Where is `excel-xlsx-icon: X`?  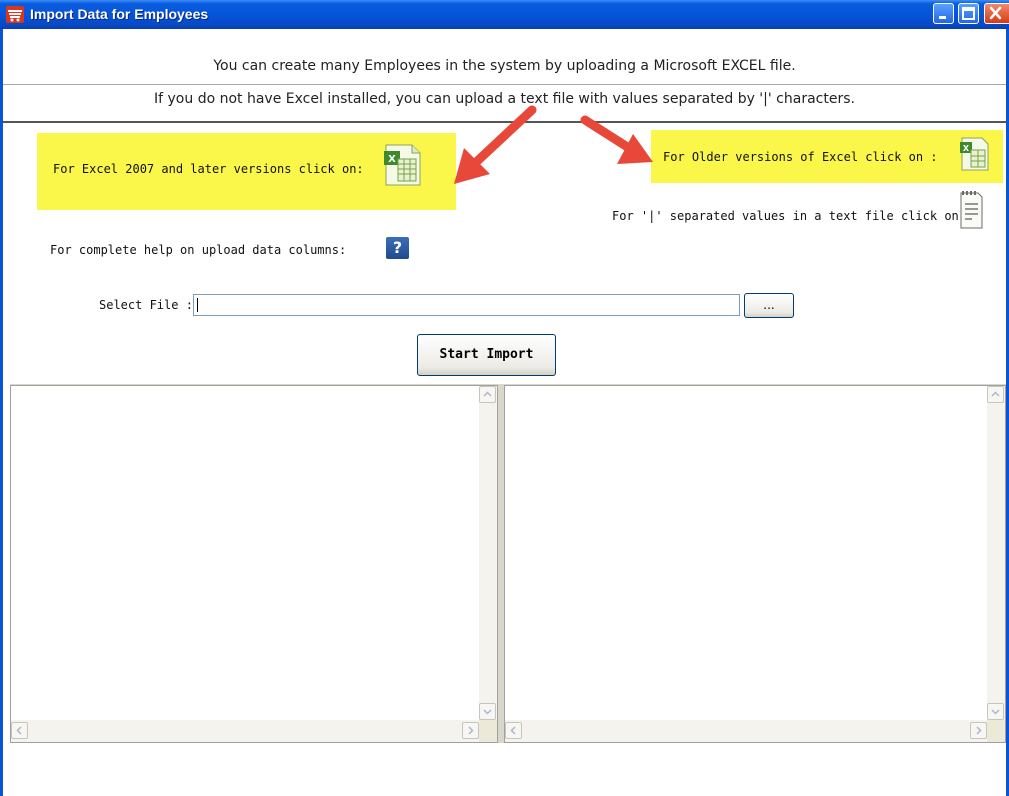 excel-xlsx-icon: X is located at coordinates (402, 165).